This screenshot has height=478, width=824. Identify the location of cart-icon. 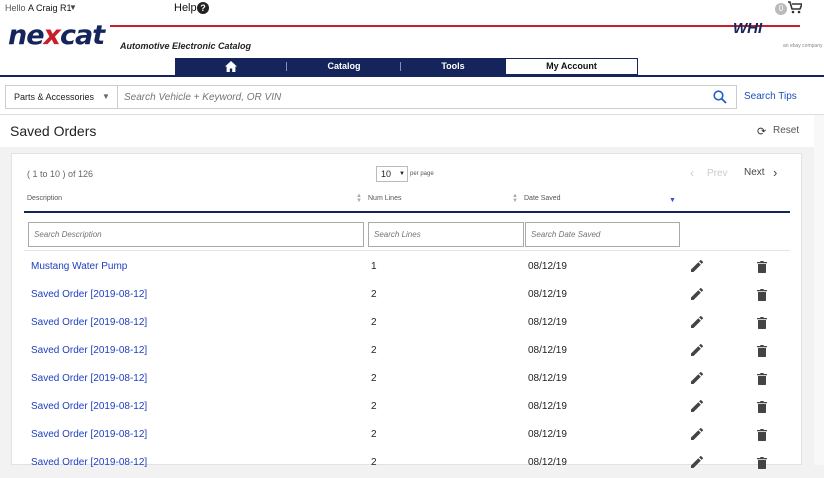
(796, 8).